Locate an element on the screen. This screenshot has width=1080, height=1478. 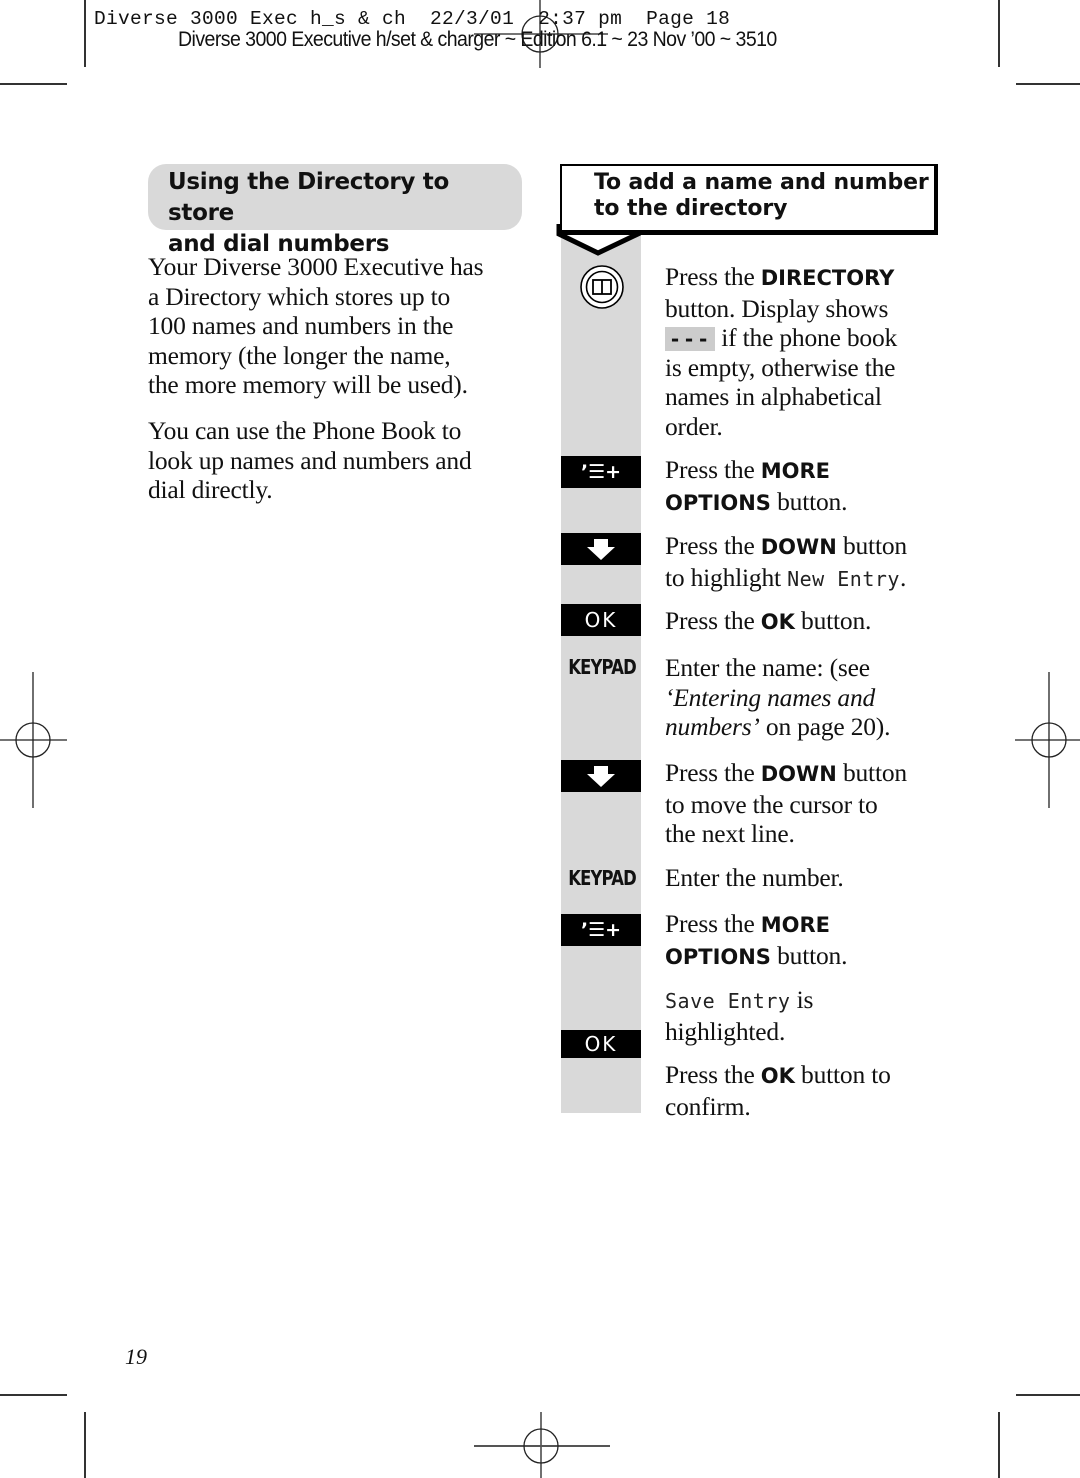
step-7: Enter the number. is located at coordinates (754, 877).